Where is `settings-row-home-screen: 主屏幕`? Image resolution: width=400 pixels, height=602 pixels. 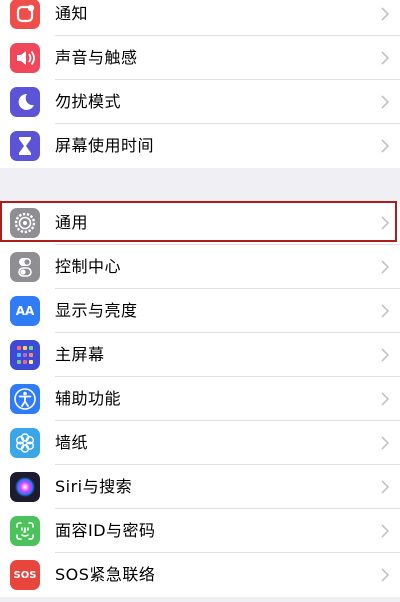
settings-row-home-screen: 主屏幕 is located at coordinates (200, 355).